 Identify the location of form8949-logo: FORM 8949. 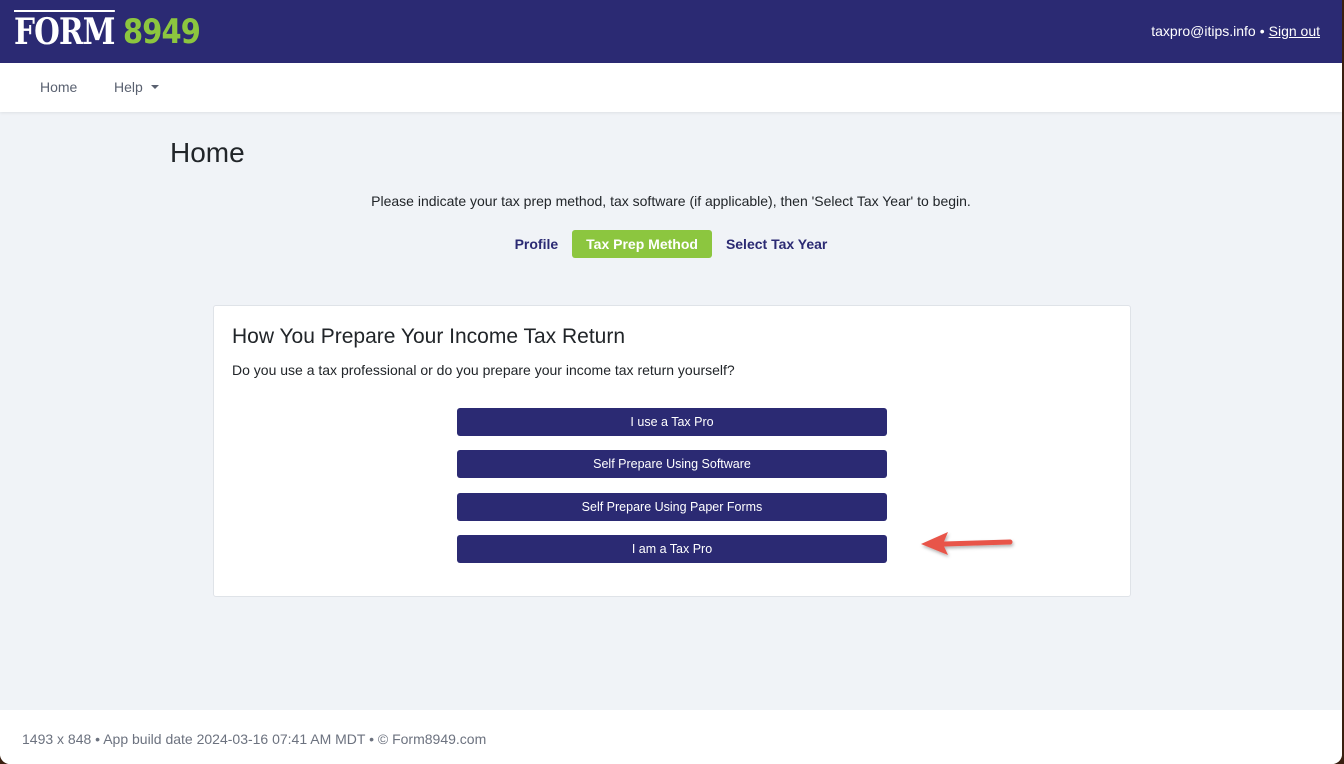
(113, 31).